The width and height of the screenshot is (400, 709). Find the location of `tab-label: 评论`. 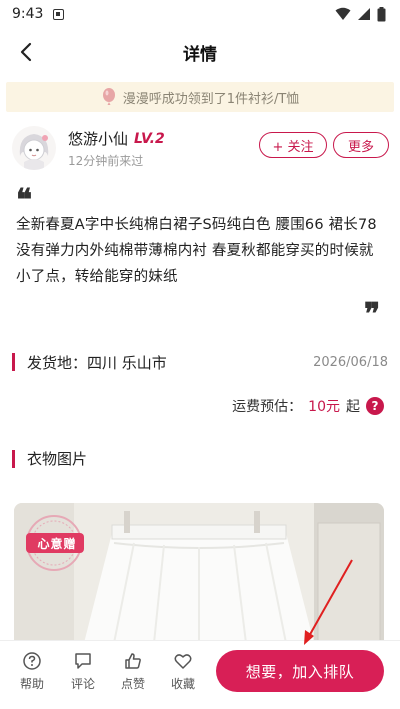

tab-label: 评论 is located at coordinates (82, 684).